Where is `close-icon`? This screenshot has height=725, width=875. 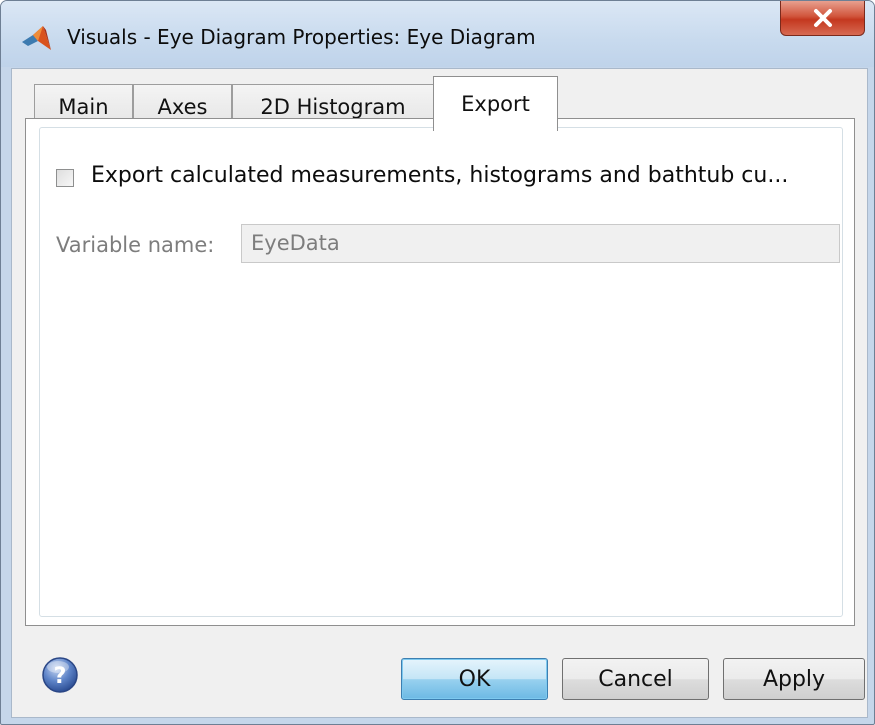 close-icon is located at coordinates (822, 18).